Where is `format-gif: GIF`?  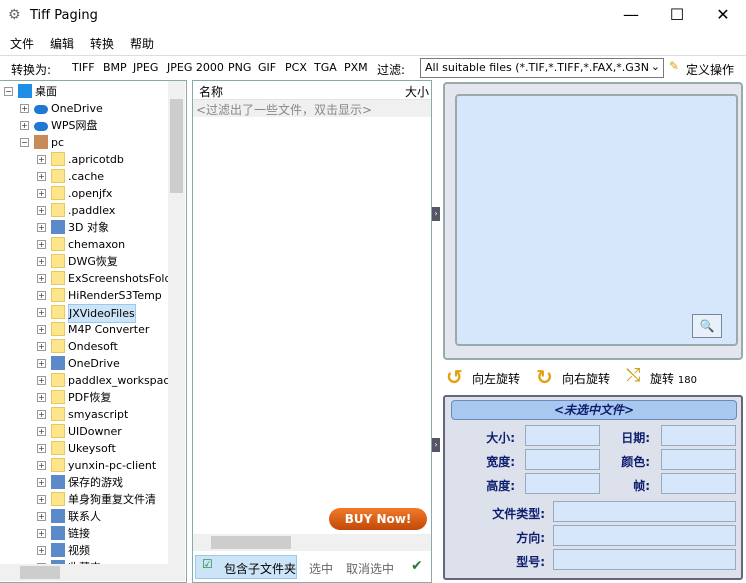
format-gif: GIF is located at coordinates (267, 67).